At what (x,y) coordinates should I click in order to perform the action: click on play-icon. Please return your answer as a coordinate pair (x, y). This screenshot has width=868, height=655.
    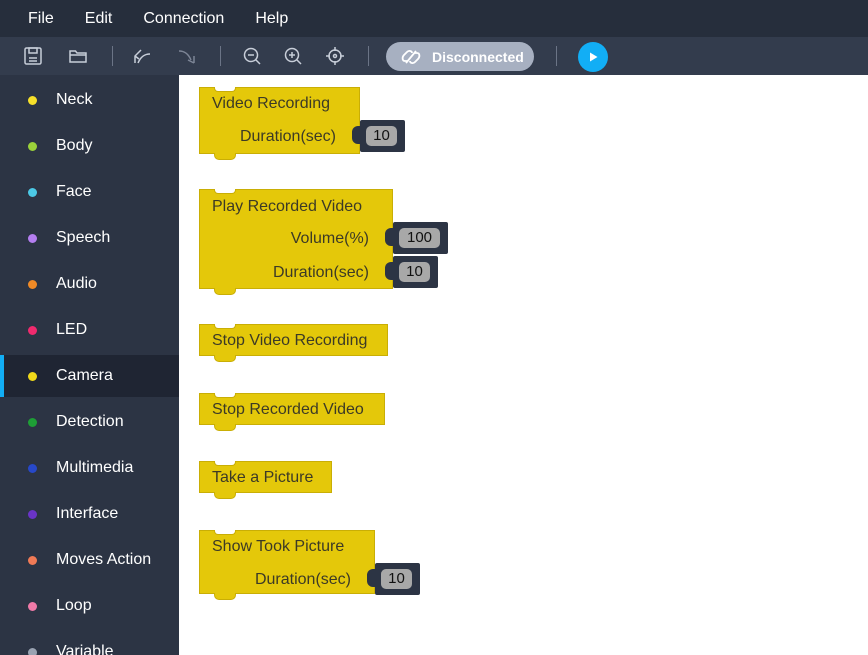
    Looking at the image, I should click on (593, 57).